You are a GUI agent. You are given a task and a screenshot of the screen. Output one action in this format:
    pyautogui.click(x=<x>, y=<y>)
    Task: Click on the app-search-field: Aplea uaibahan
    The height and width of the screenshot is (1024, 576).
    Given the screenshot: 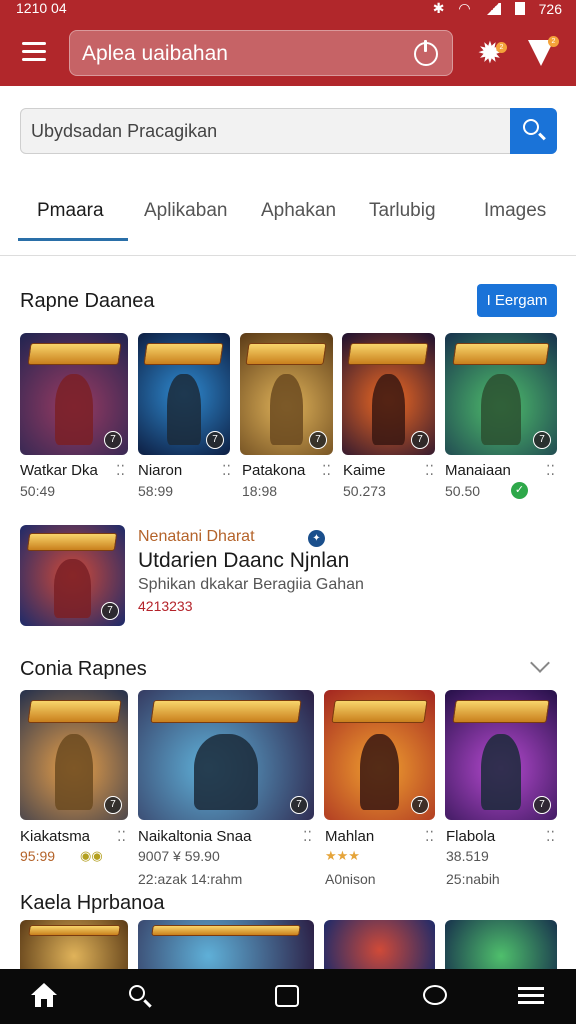 What is the action you would take?
    pyautogui.click(x=261, y=53)
    